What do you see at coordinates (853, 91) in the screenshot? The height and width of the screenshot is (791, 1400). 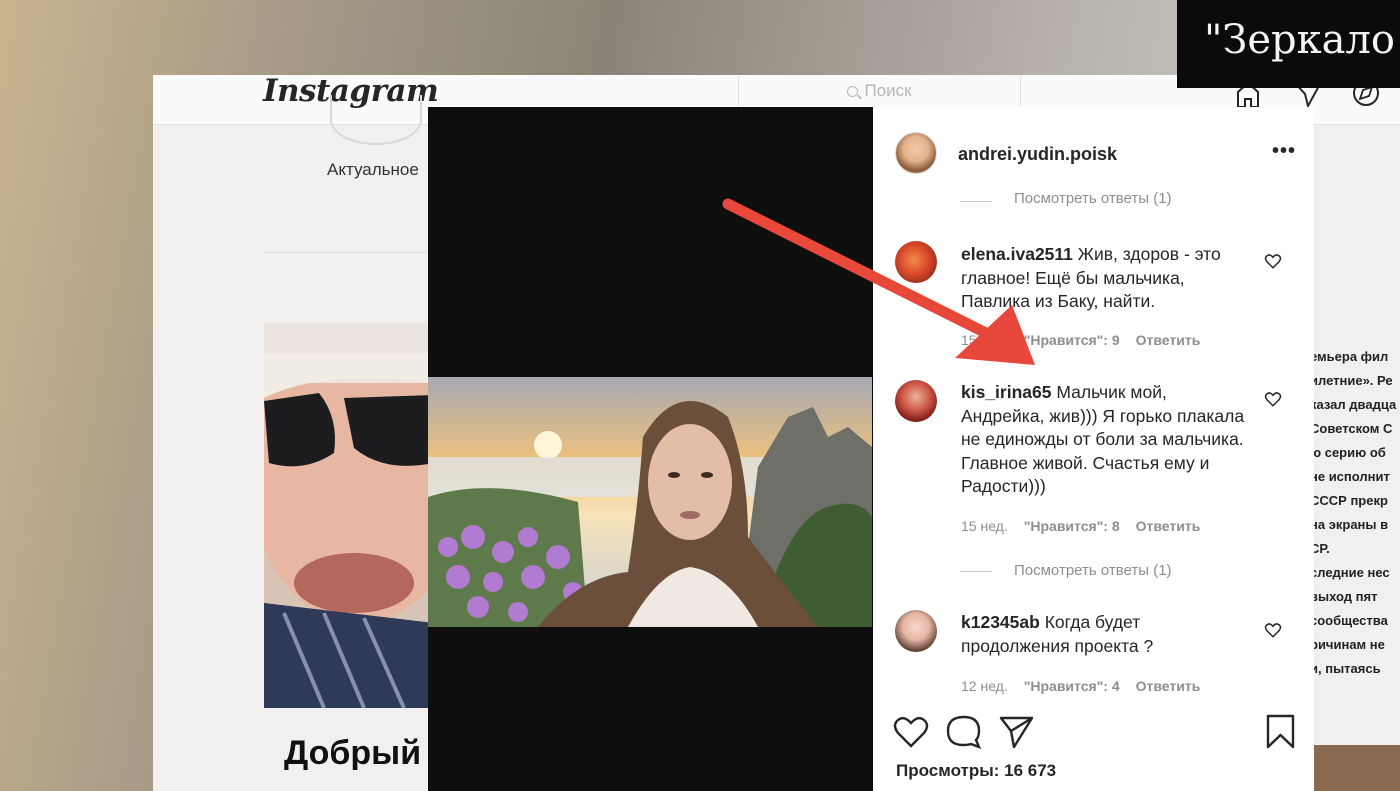 I see `search-icon` at bounding box center [853, 91].